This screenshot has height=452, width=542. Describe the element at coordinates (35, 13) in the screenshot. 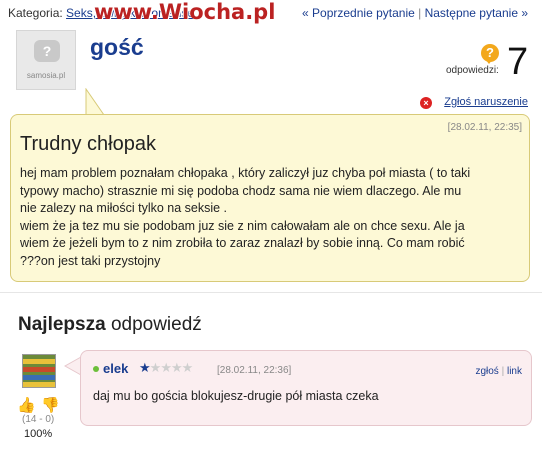

I see `category-label: Kategoria:` at that location.